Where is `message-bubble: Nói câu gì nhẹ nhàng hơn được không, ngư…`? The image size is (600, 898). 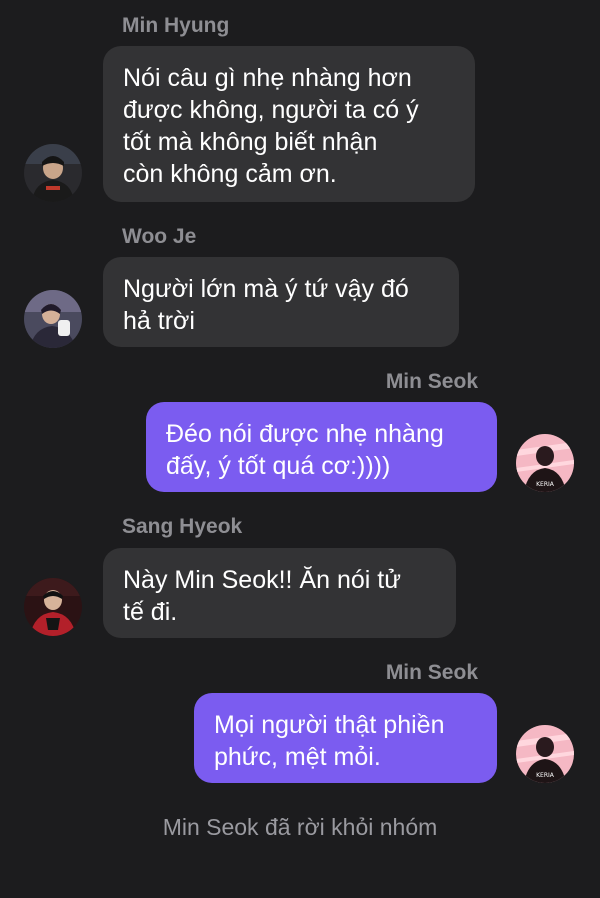 message-bubble: Nói câu gì nhẹ nhàng hơn được không, ngư… is located at coordinates (289, 124).